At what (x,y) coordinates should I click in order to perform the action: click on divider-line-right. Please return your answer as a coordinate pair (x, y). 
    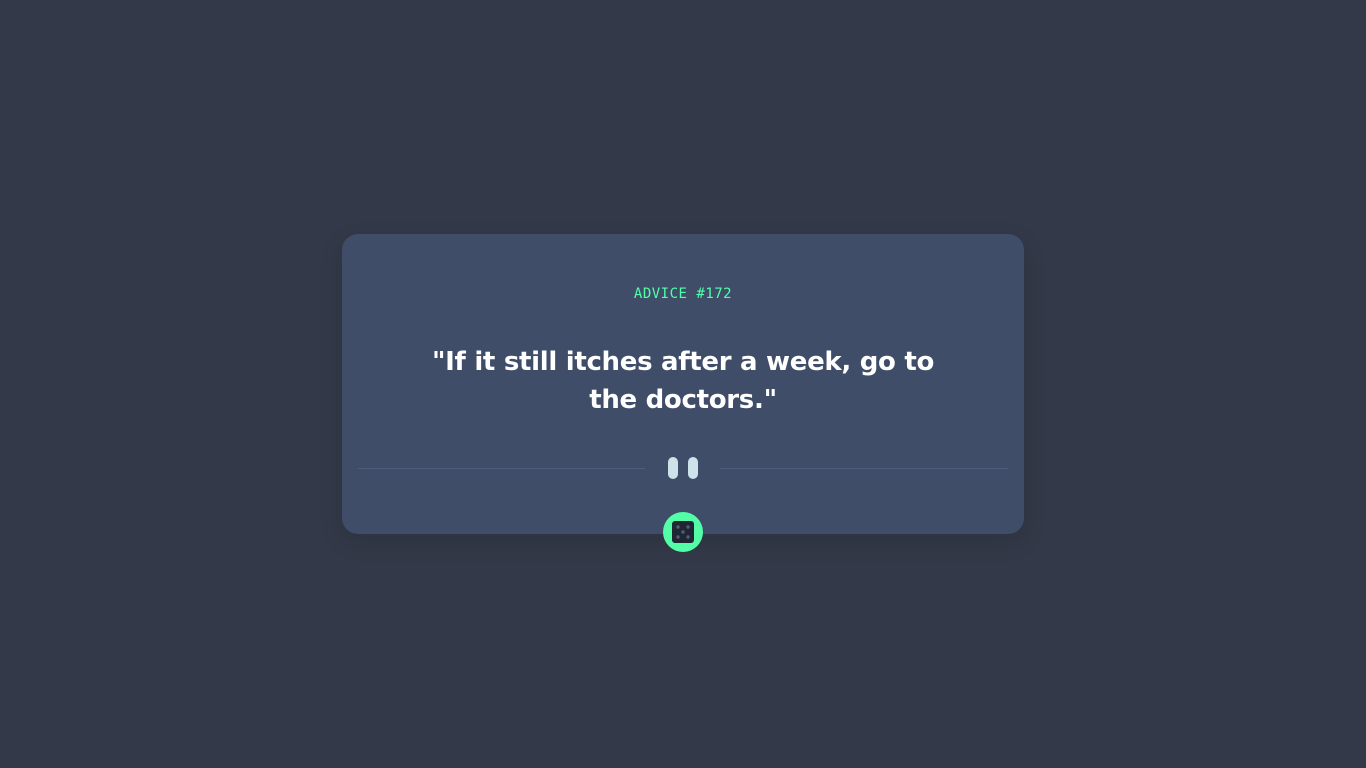
    Looking at the image, I should click on (864, 468).